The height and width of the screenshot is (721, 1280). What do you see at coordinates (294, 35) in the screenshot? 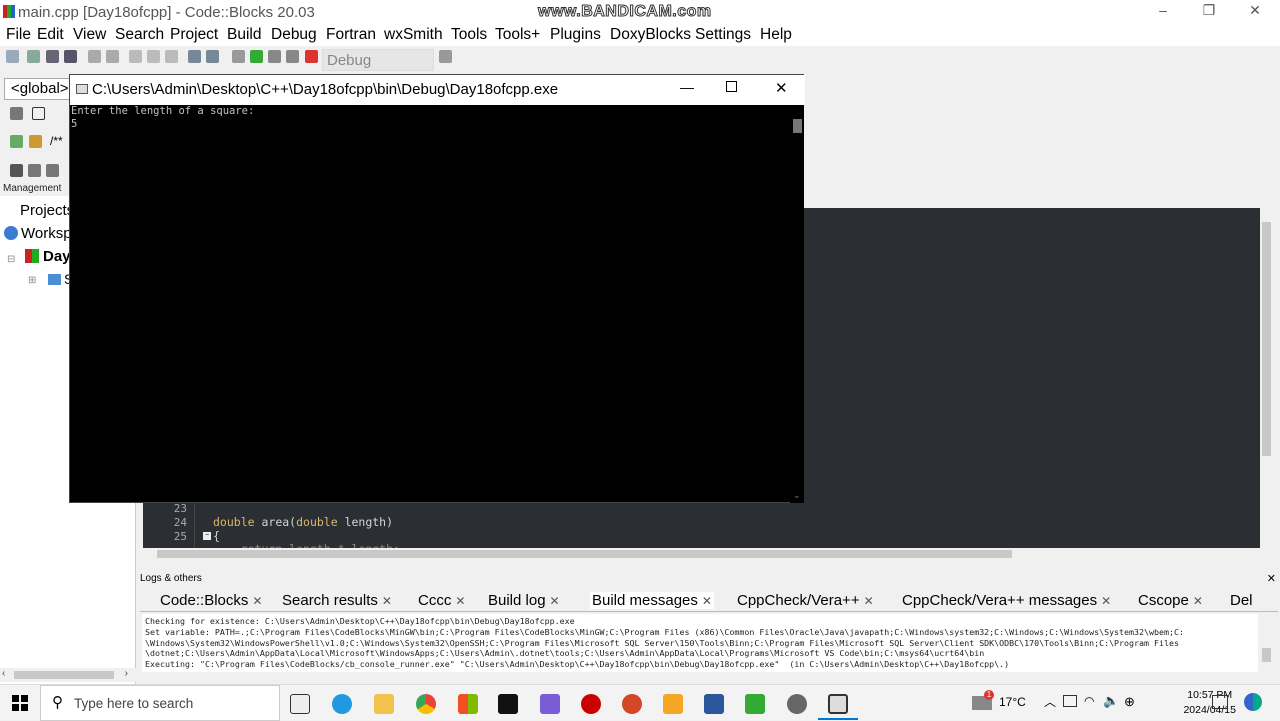
I see `menu-debug: Debug` at bounding box center [294, 35].